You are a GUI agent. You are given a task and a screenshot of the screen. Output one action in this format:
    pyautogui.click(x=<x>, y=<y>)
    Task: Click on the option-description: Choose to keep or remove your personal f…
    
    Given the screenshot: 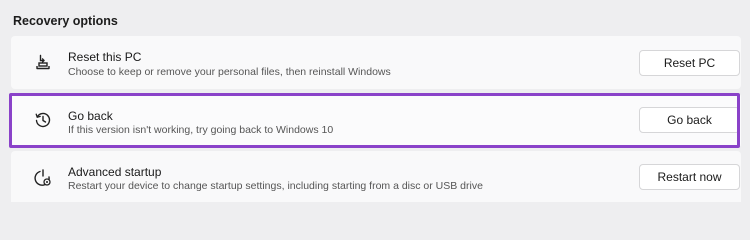 What is the action you would take?
    pyautogui.click(x=229, y=72)
    